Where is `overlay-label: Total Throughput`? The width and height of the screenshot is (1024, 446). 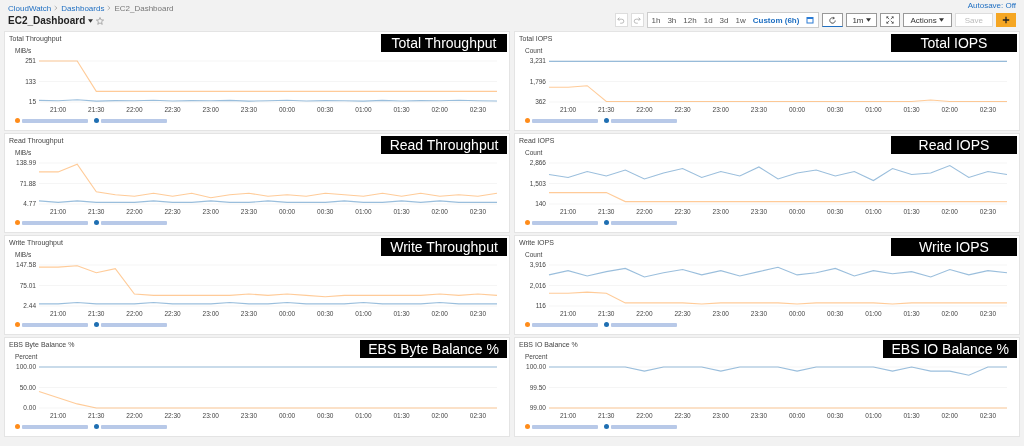
overlay-label: Total Throughput is located at coordinates (444, 43).